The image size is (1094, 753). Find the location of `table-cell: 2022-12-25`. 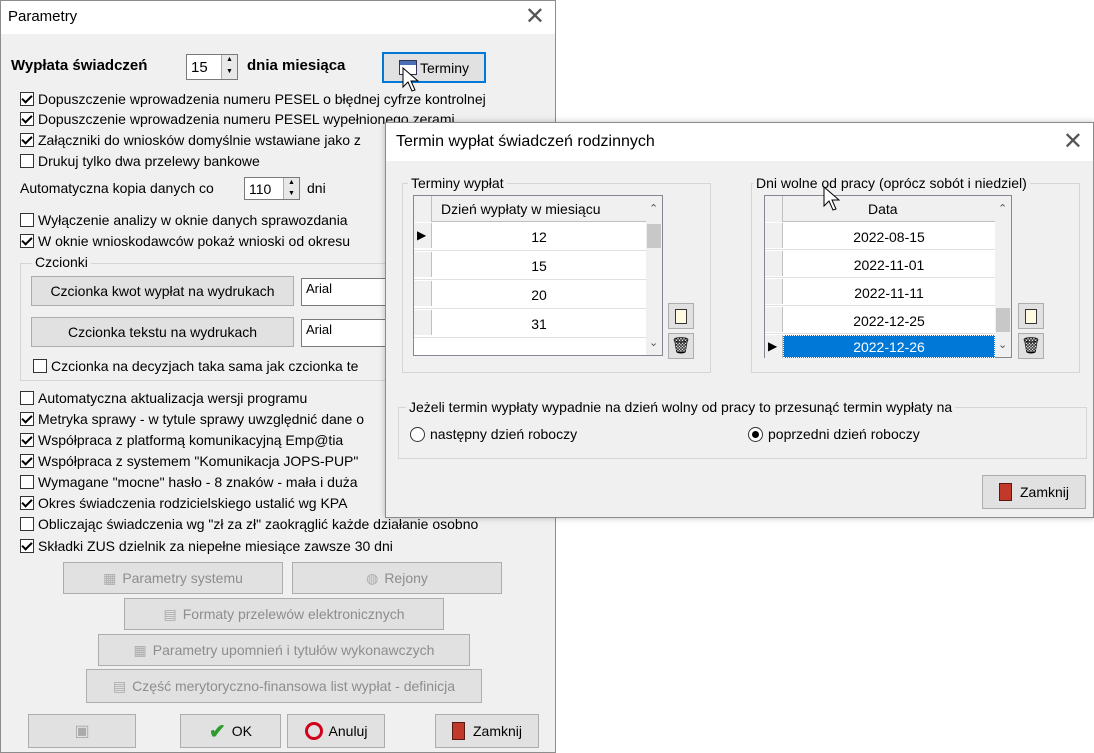

table-cell: 2022-12-25 is located at coordinates (889, 320).